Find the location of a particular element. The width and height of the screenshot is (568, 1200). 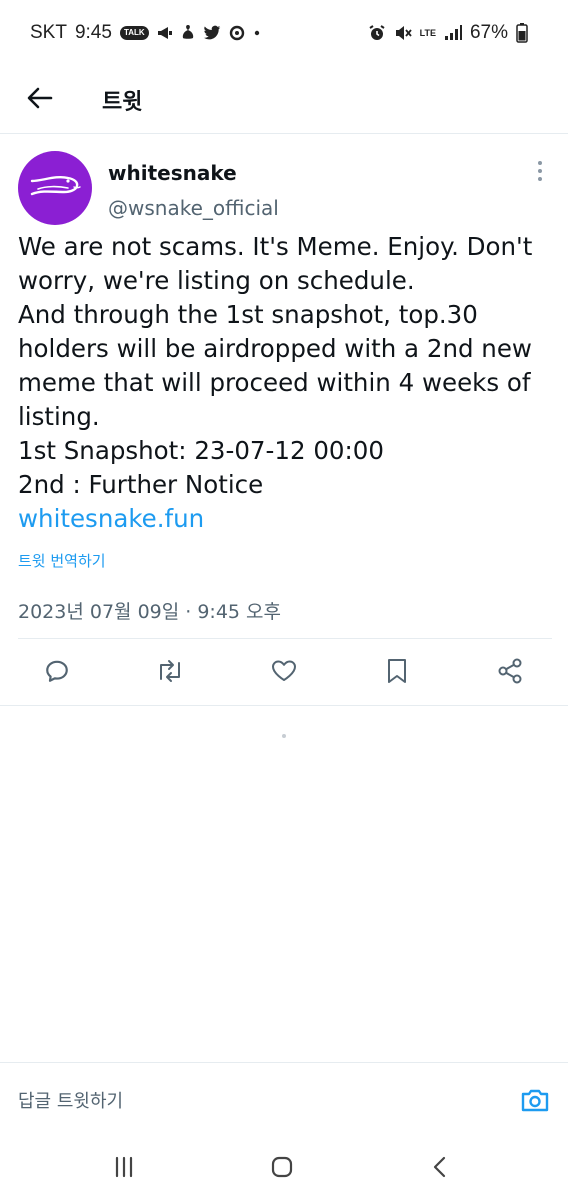

dot-icon is located at coordinates (257, 33).